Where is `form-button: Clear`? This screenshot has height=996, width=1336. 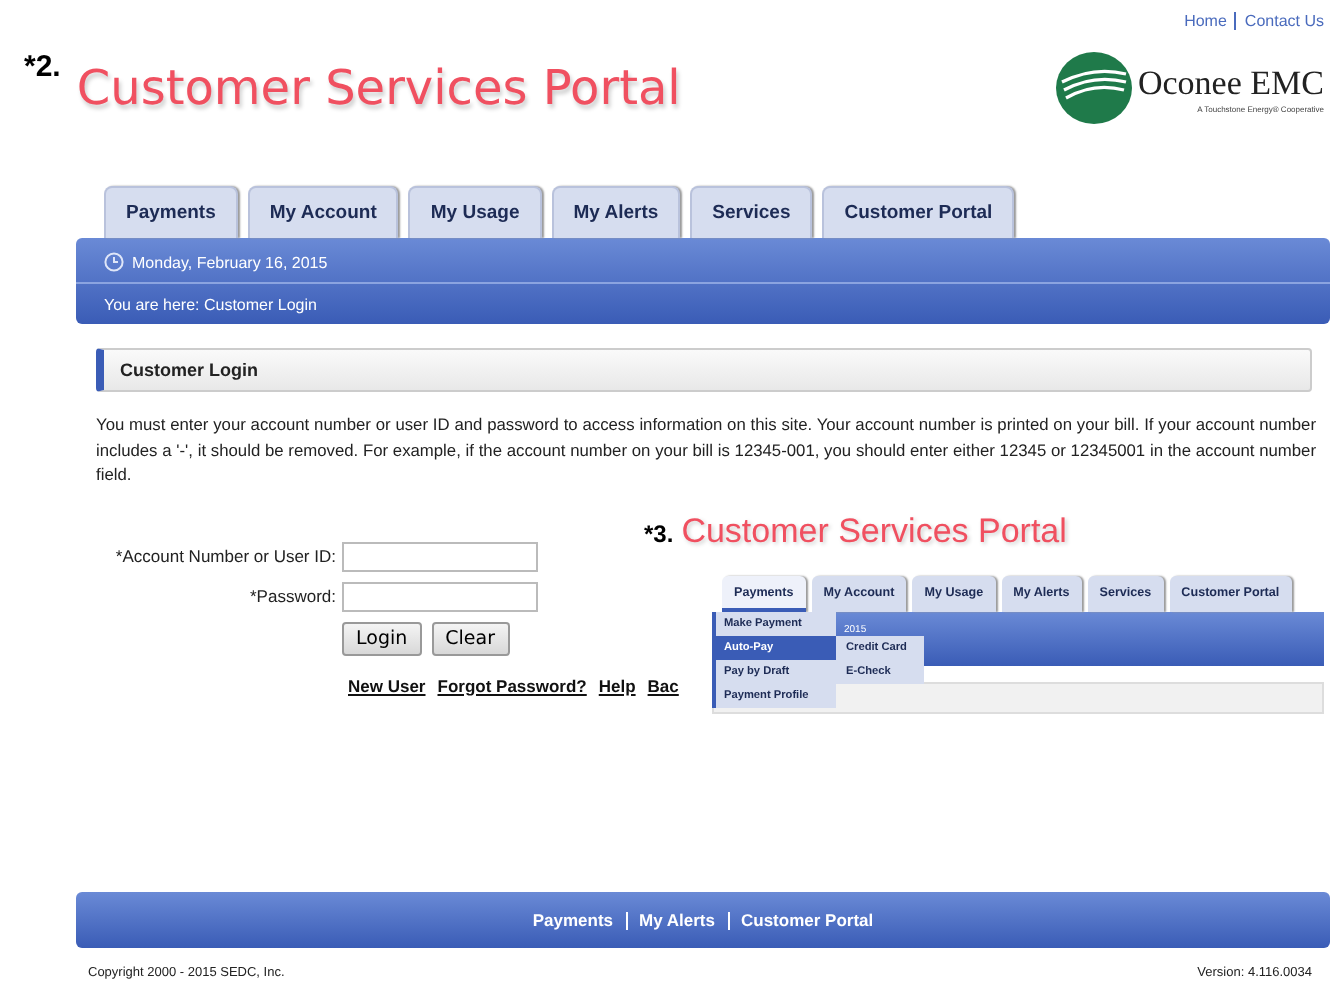 form-button: Clear is located at coordinates (470, 638).